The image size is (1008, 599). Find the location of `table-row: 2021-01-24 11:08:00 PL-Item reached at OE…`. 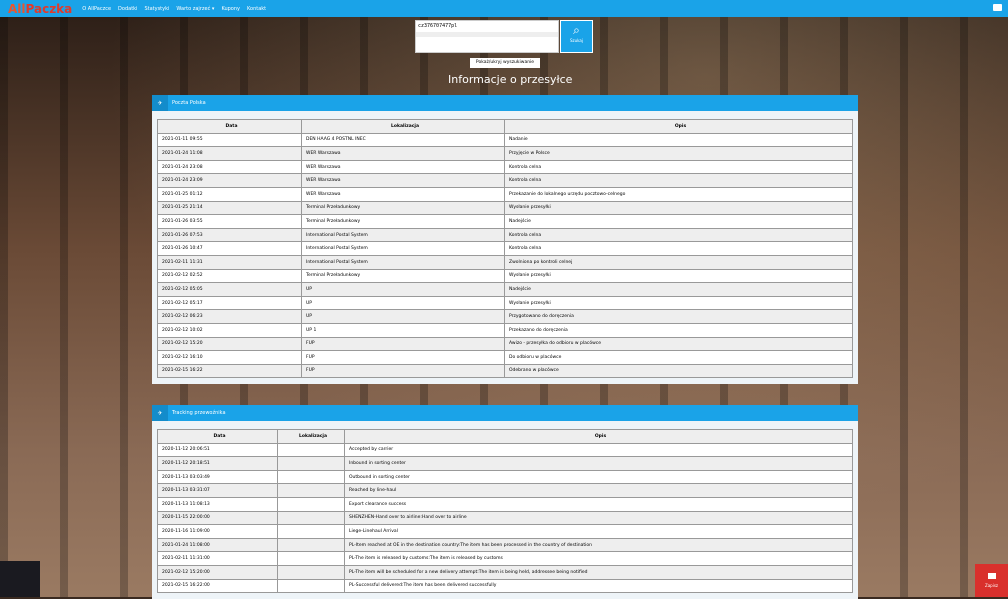

table-row: 2021-01-24 11:08:00 PL-Item reached at OE… is located at coordinates (505, 545).